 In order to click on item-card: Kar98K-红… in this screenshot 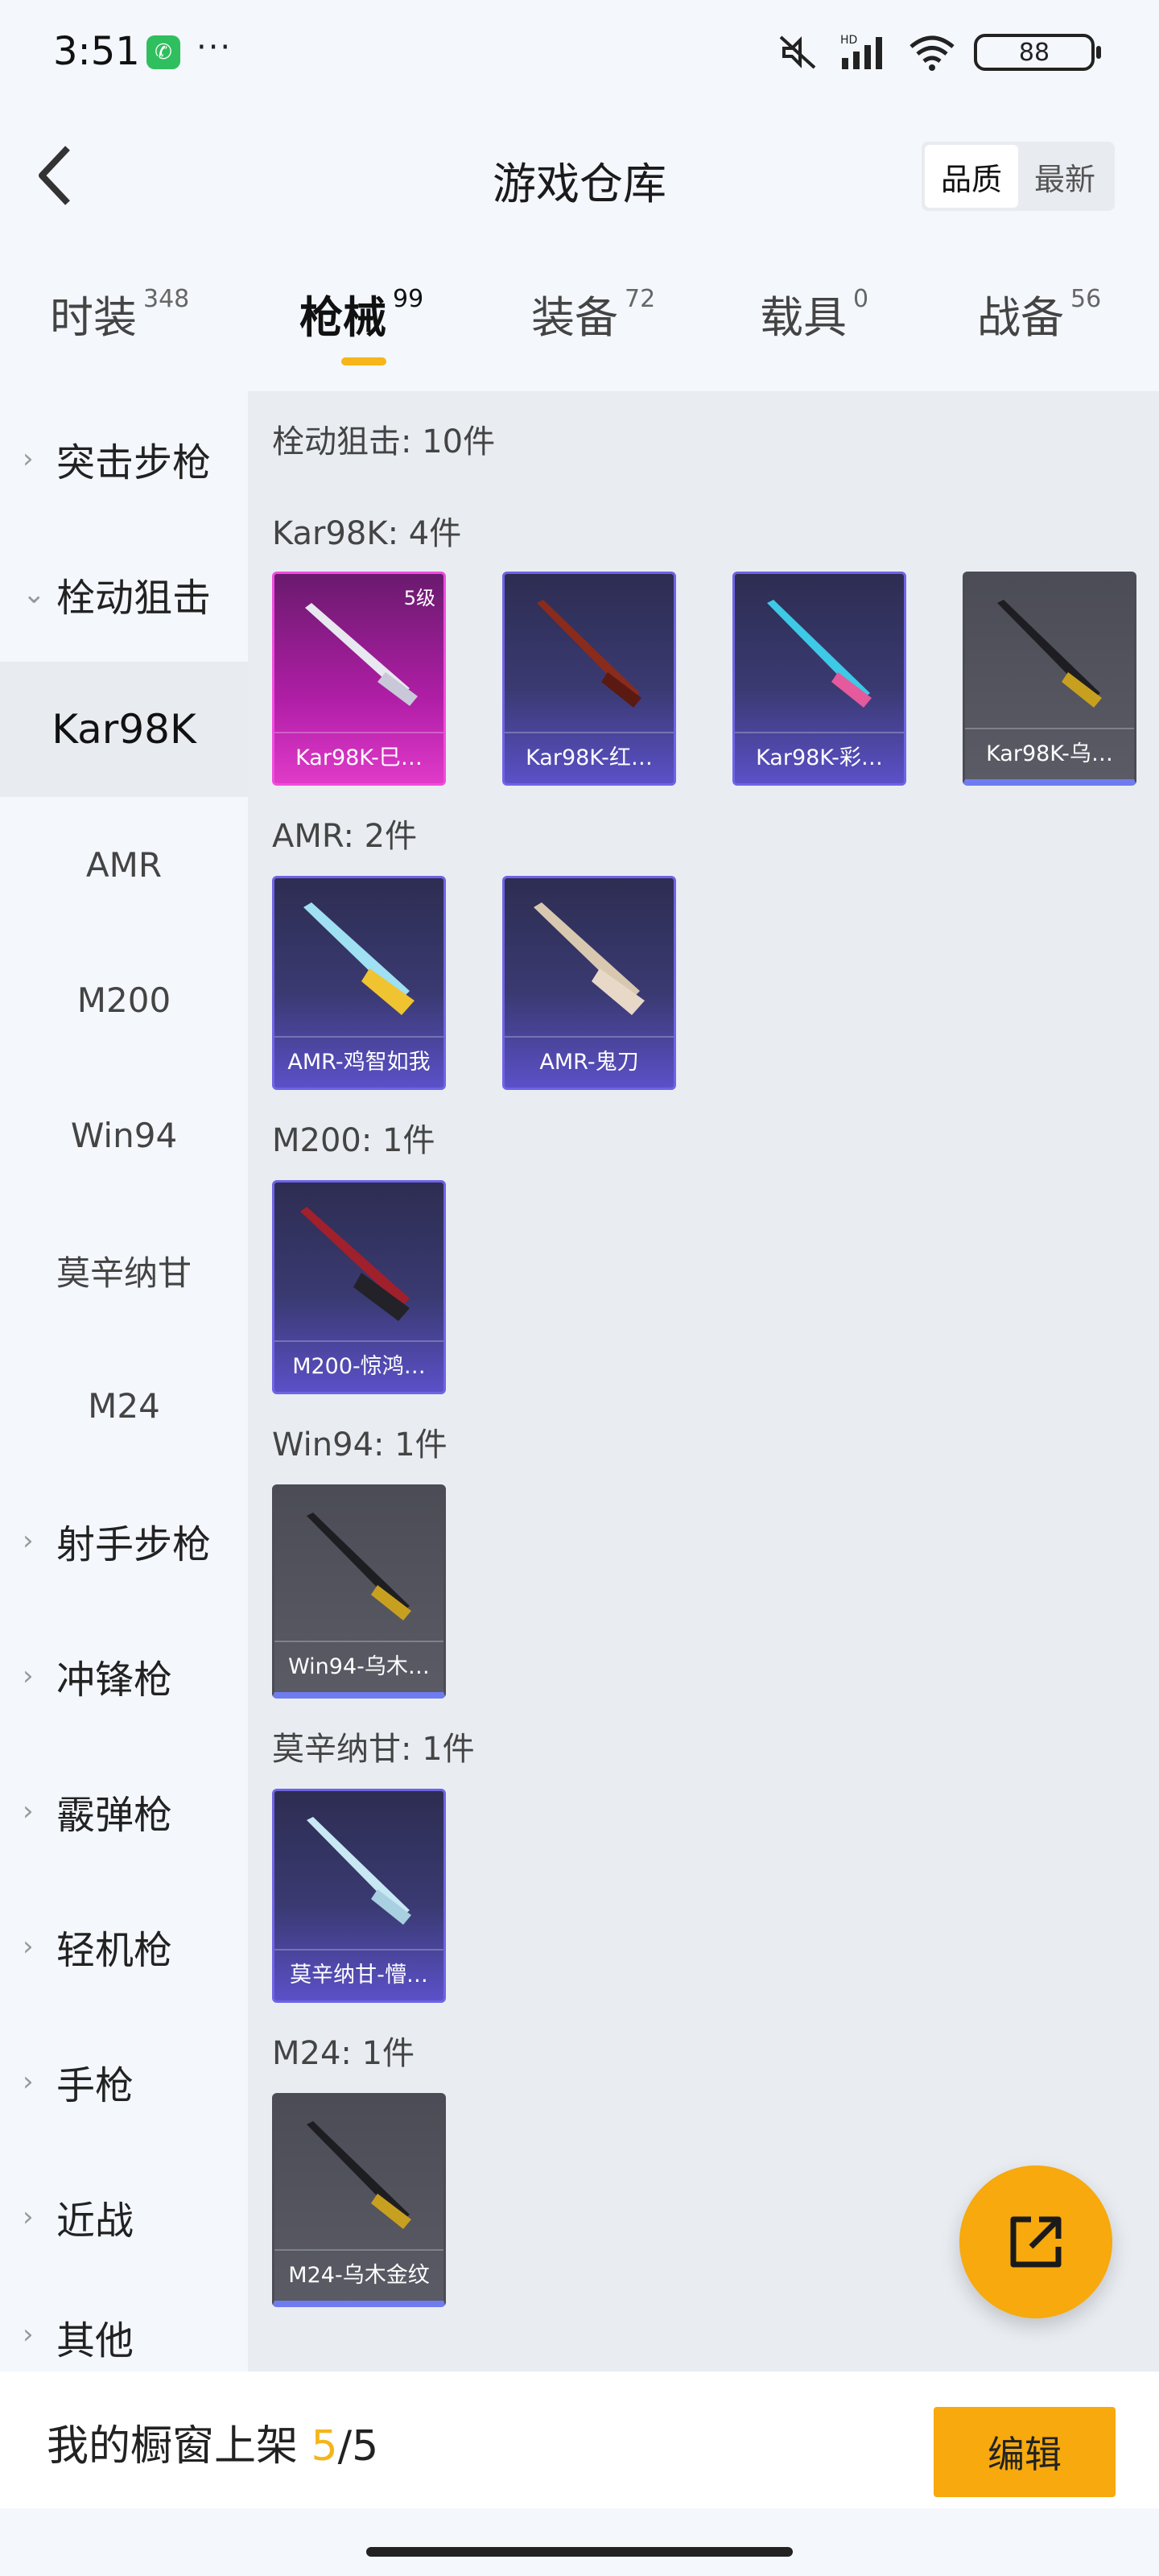, I will do `click(589, 679)`.